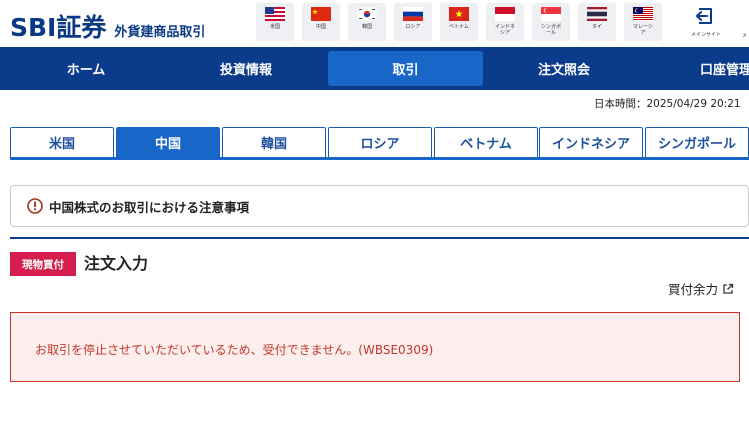  Describe the element at coordinates (504, 30) in the screenshot. I see `flag-label: インドネ シア` at that location.